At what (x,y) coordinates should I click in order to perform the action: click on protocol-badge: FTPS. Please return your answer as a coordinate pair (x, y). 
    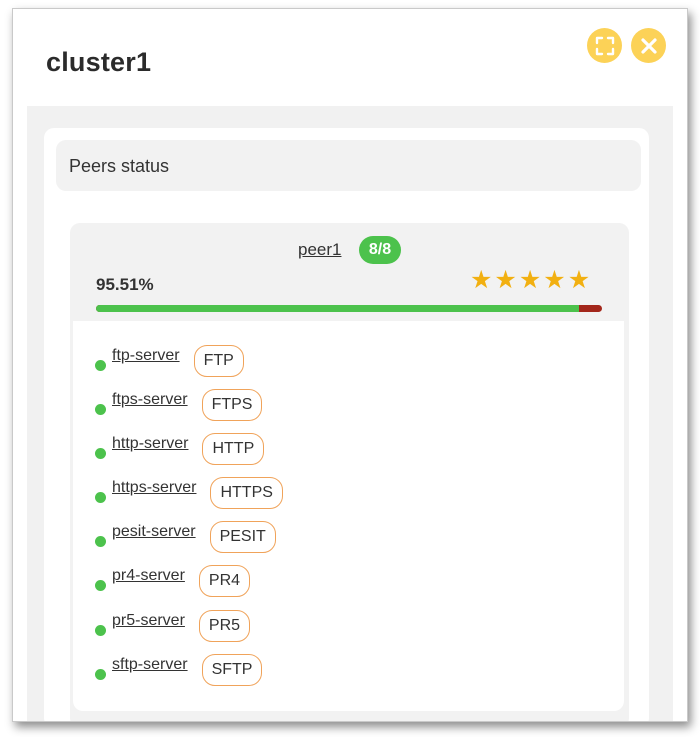
    Looking at the image, I should click on (232, 405).